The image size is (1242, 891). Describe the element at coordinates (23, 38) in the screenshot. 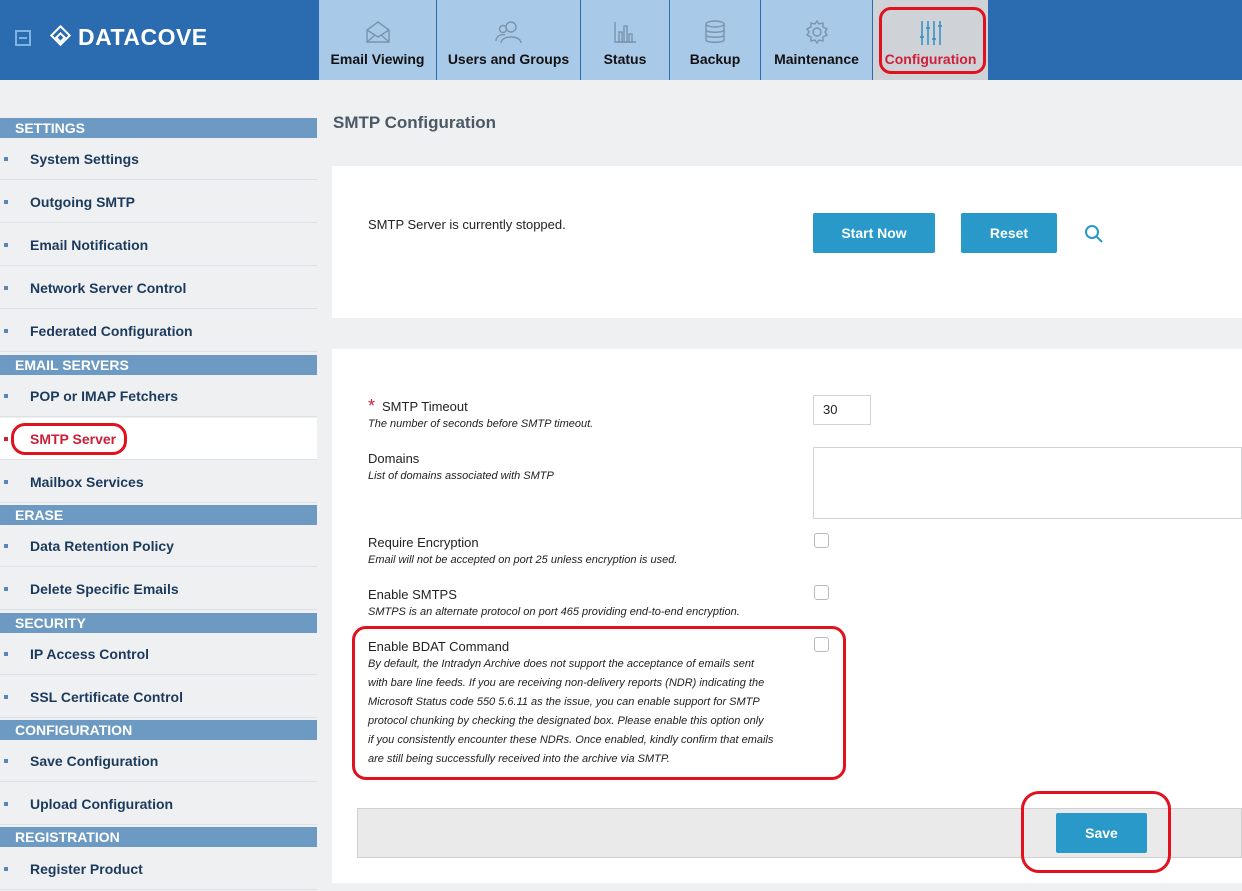

I see `collapse-sidebar-icon` at that location.